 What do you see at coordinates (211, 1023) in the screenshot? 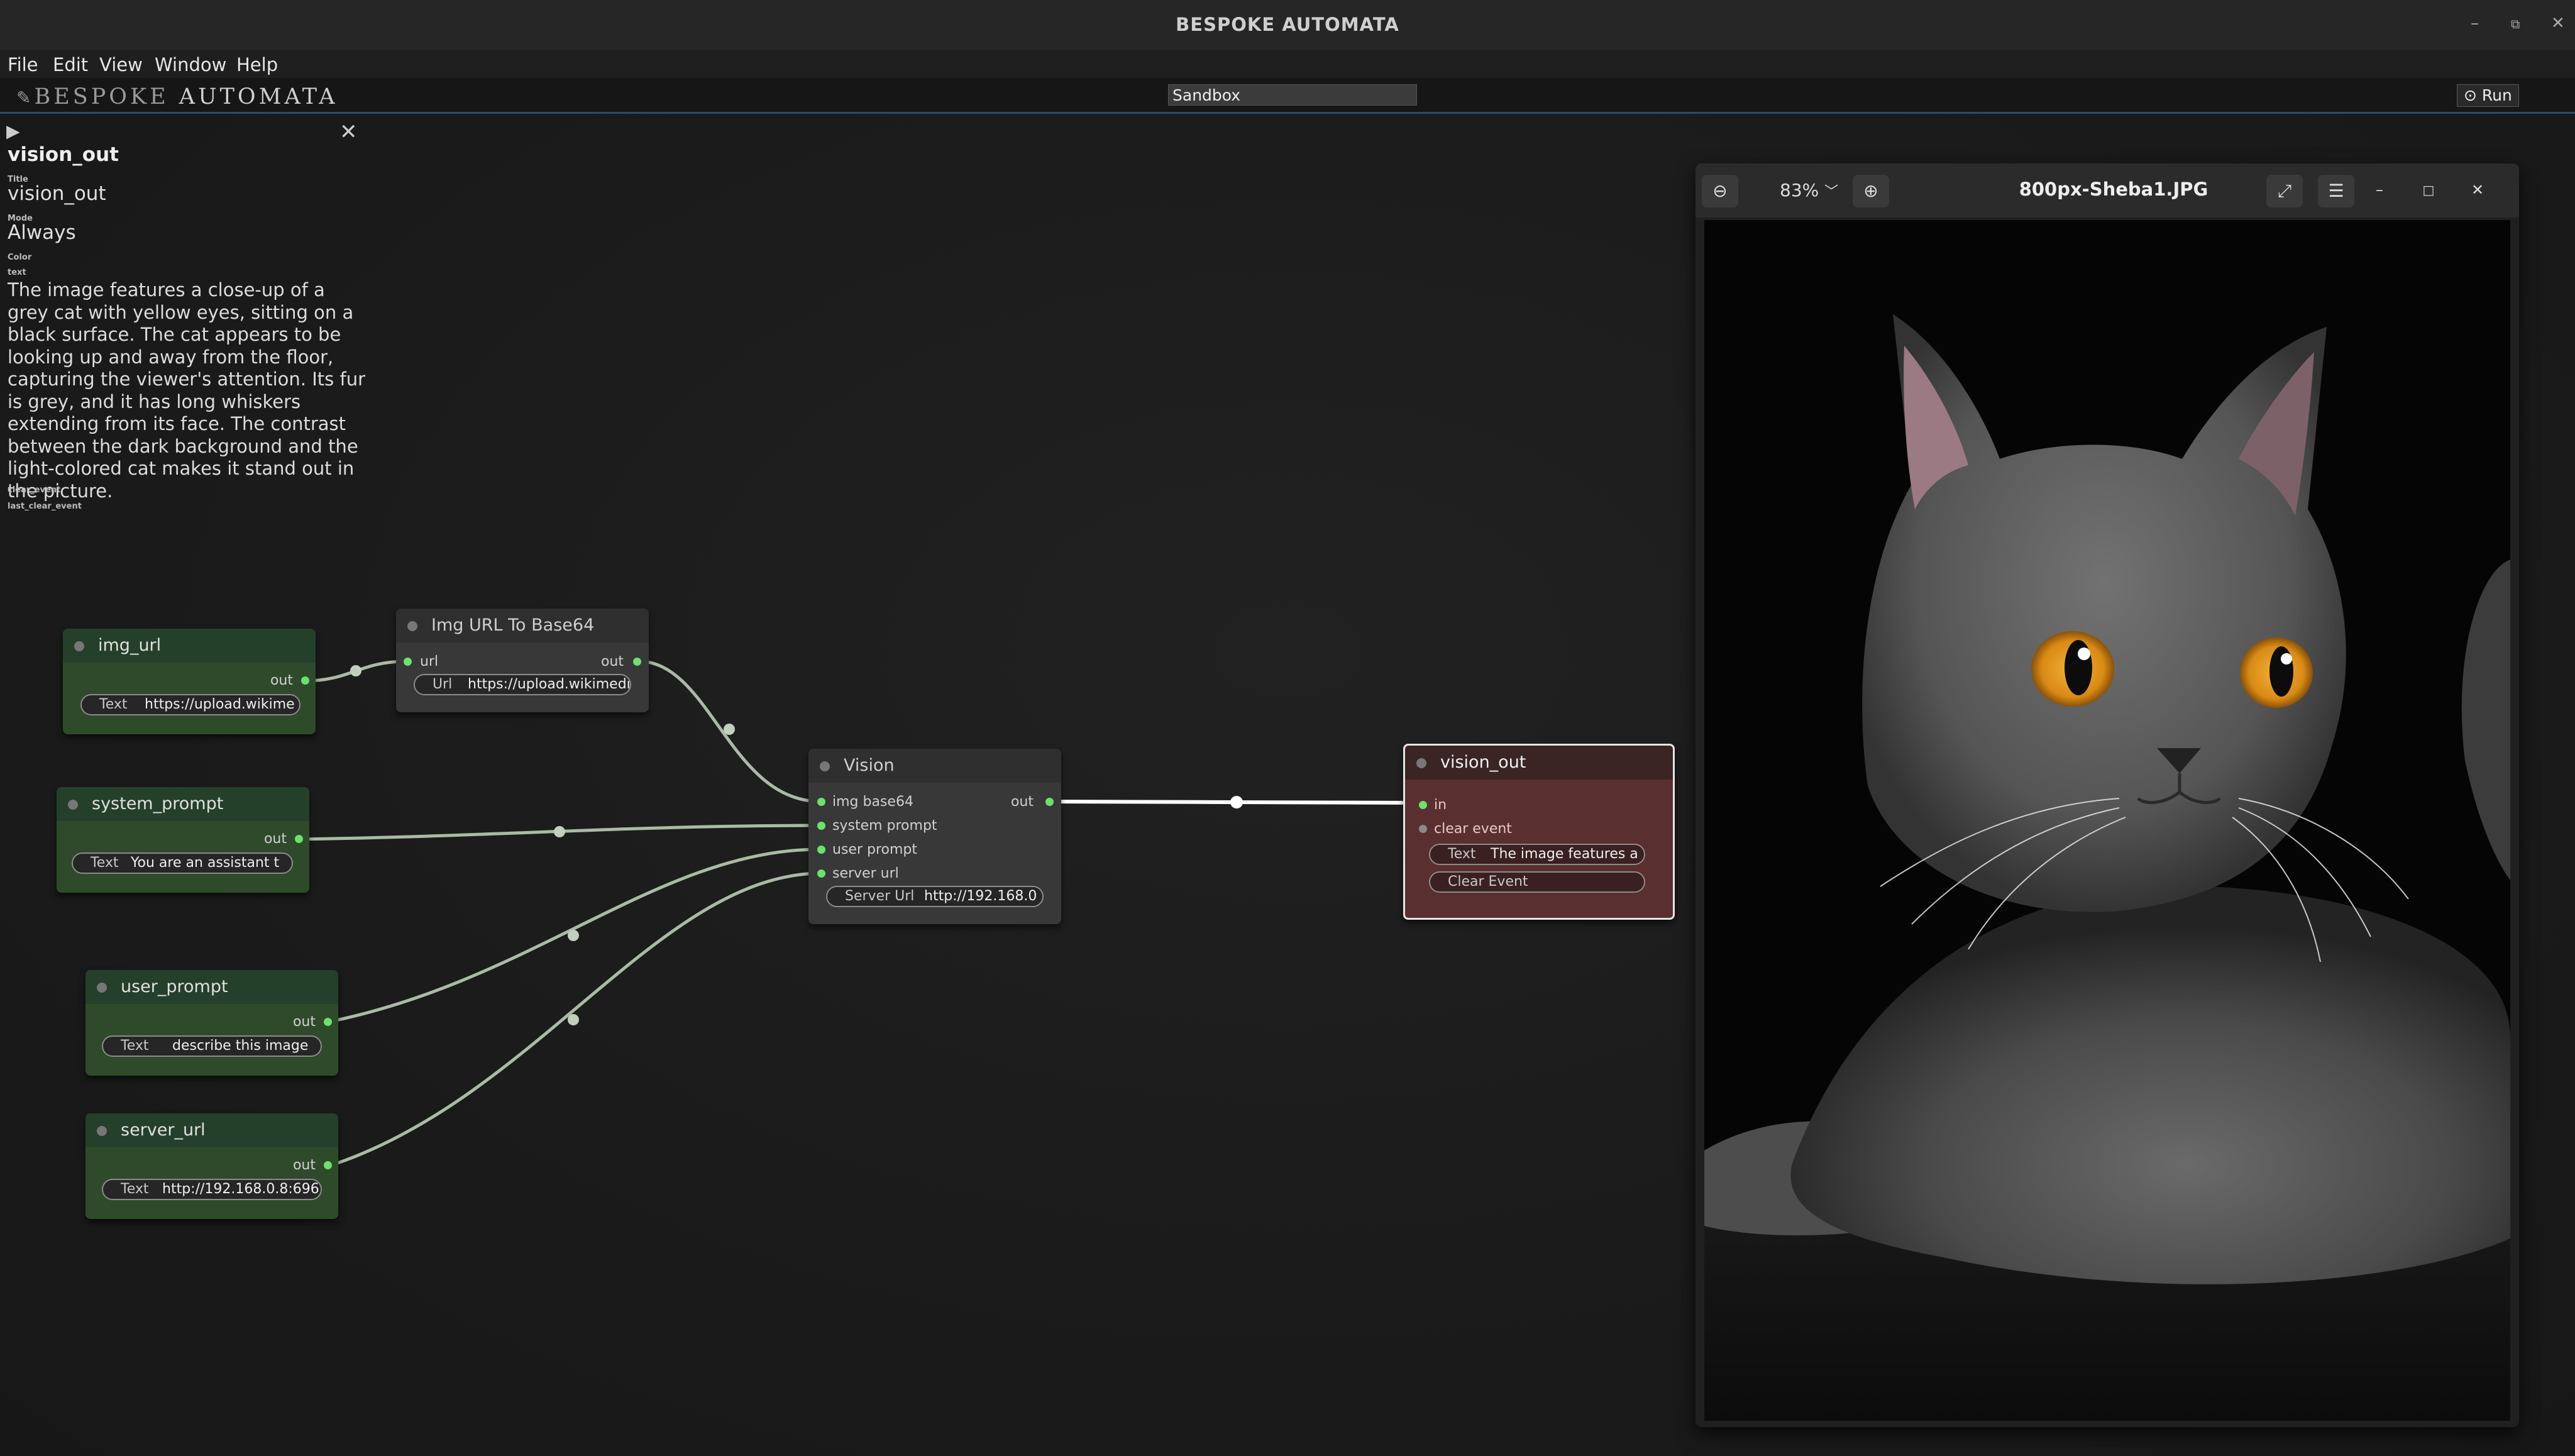
I see `node-user-prompt: user_prompt out Text describe this image` at bounding box center [211, 1023].